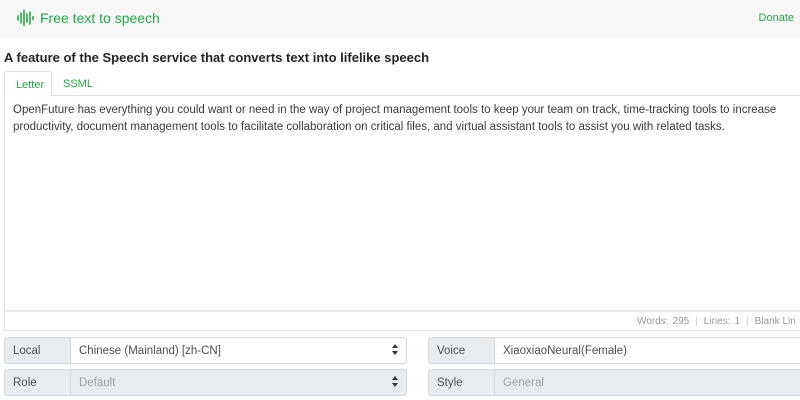 This screenshot has height=400, width=800. What do you see at coordinates (681, 321) in the screenshot?
I see `words-count: 295` at bounding box center [681, 321].